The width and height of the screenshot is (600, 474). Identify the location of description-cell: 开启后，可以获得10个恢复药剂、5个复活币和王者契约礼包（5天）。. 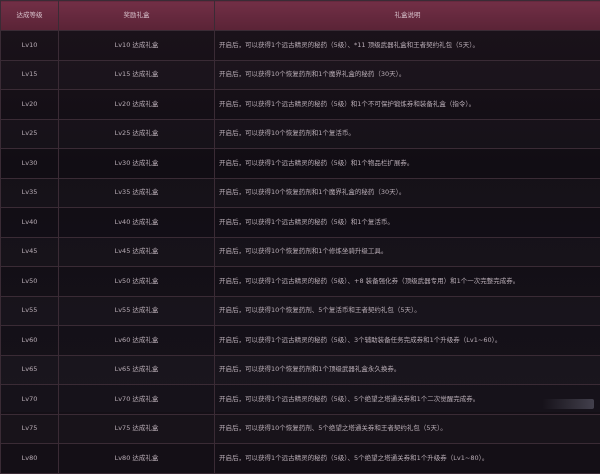
(407, 311).